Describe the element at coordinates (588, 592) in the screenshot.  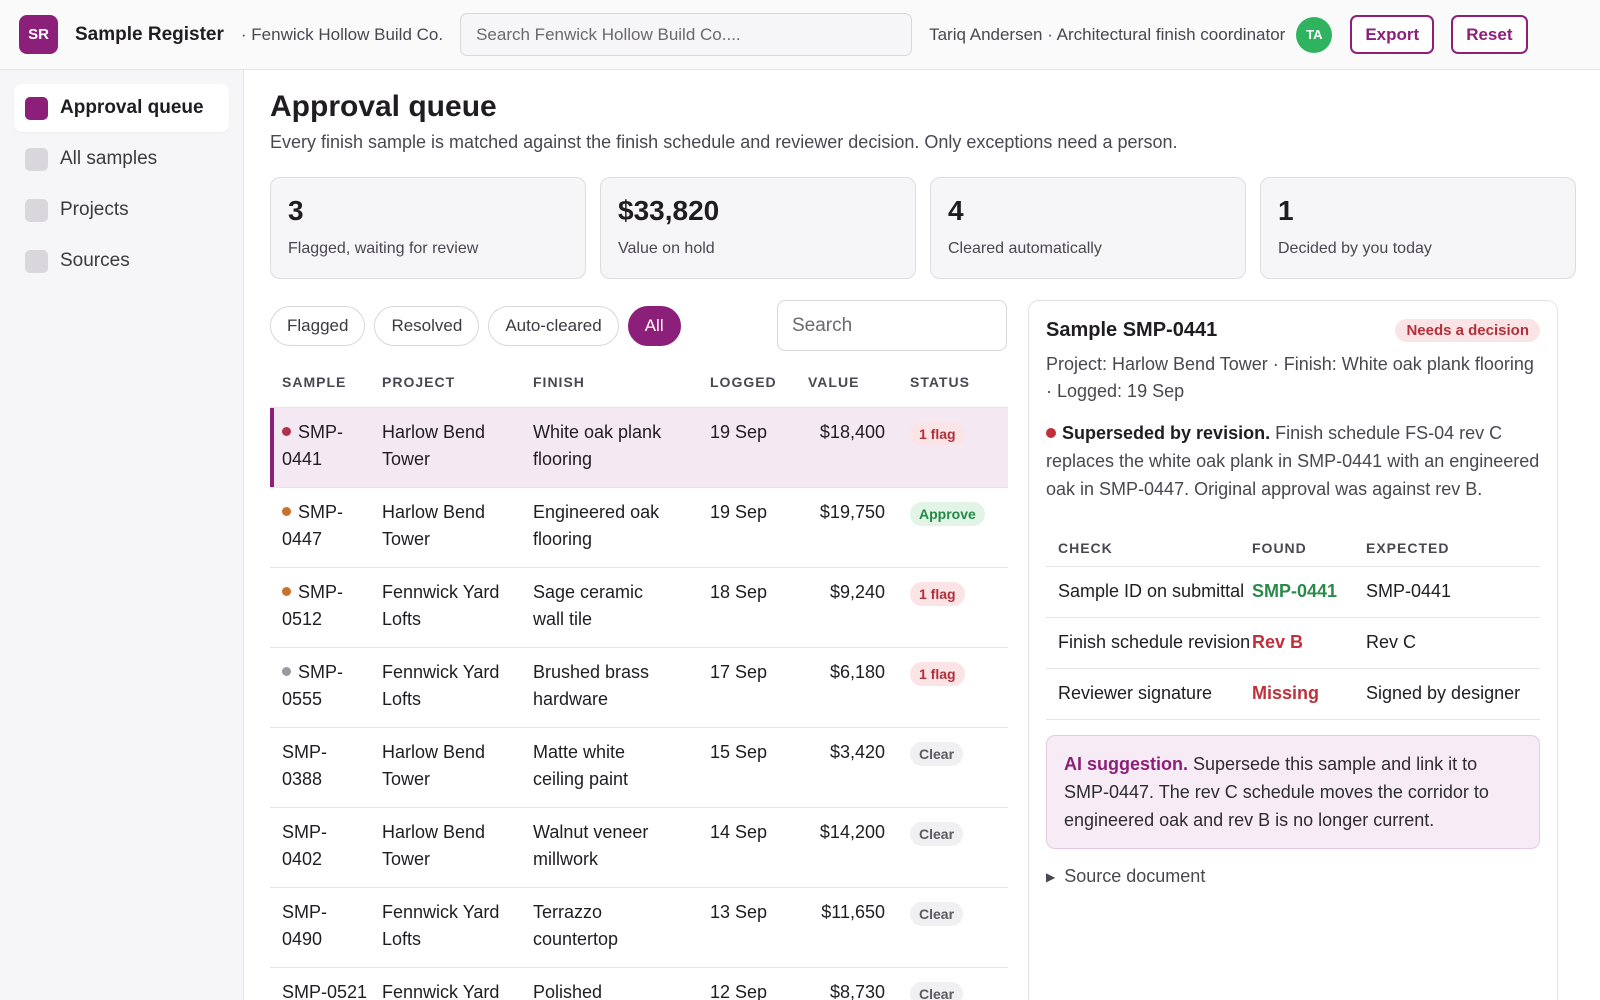
I see `finish-line1: Sage ceramic` at that location.